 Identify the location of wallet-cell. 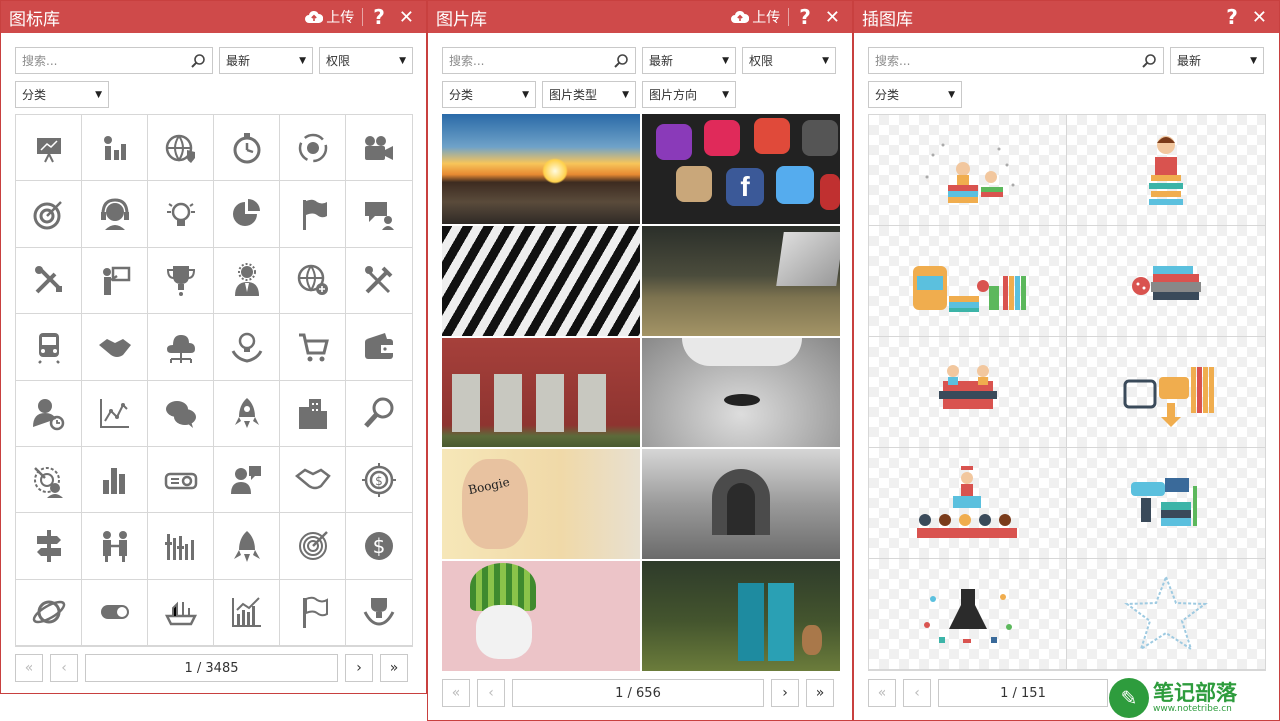
(379, 347).